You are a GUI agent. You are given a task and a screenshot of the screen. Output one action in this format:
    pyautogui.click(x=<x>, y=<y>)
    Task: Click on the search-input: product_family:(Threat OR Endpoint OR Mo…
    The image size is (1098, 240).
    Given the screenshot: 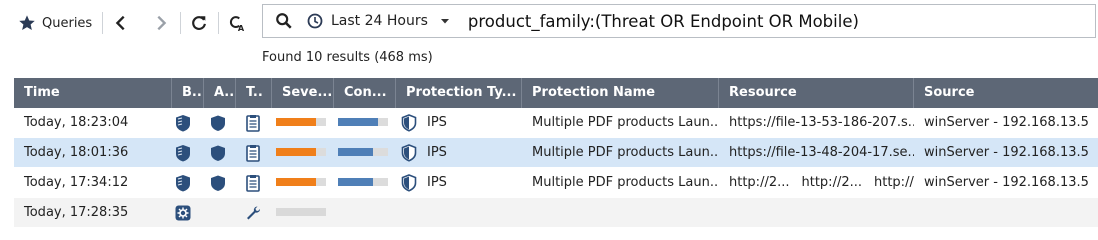 What is the action you would take?
    pyautogui.click(x=663, y=21)
    